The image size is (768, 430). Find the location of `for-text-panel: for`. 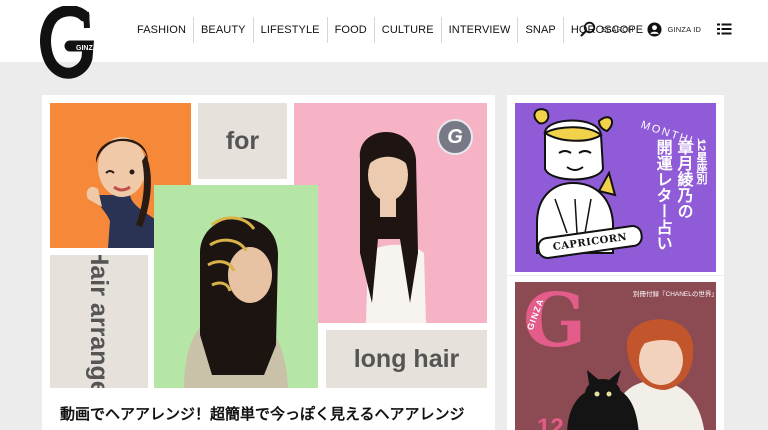

for-text-panel: for is located at coordinates (242, 141).